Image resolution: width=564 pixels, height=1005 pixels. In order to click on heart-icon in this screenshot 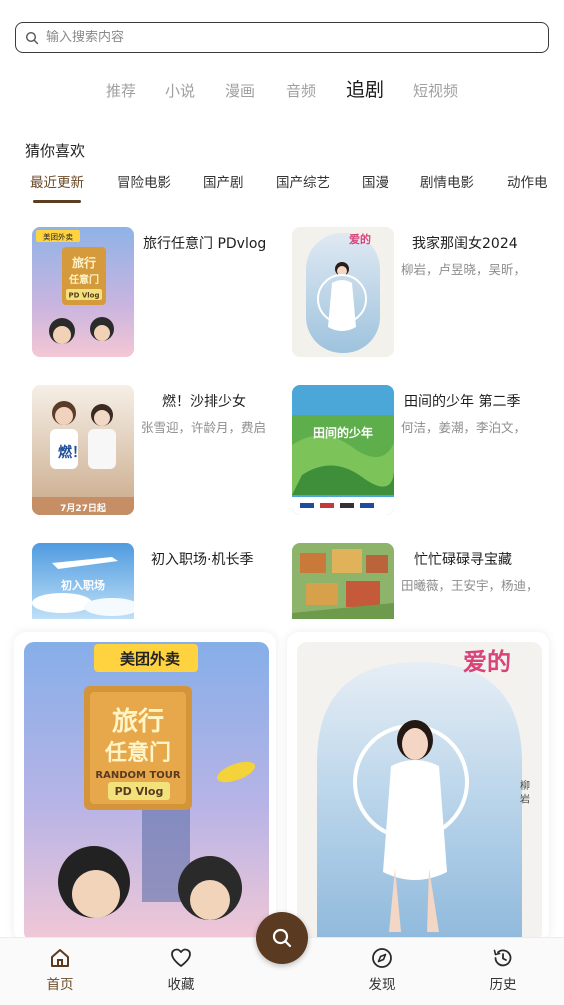, I will do `click(181, 958)`.